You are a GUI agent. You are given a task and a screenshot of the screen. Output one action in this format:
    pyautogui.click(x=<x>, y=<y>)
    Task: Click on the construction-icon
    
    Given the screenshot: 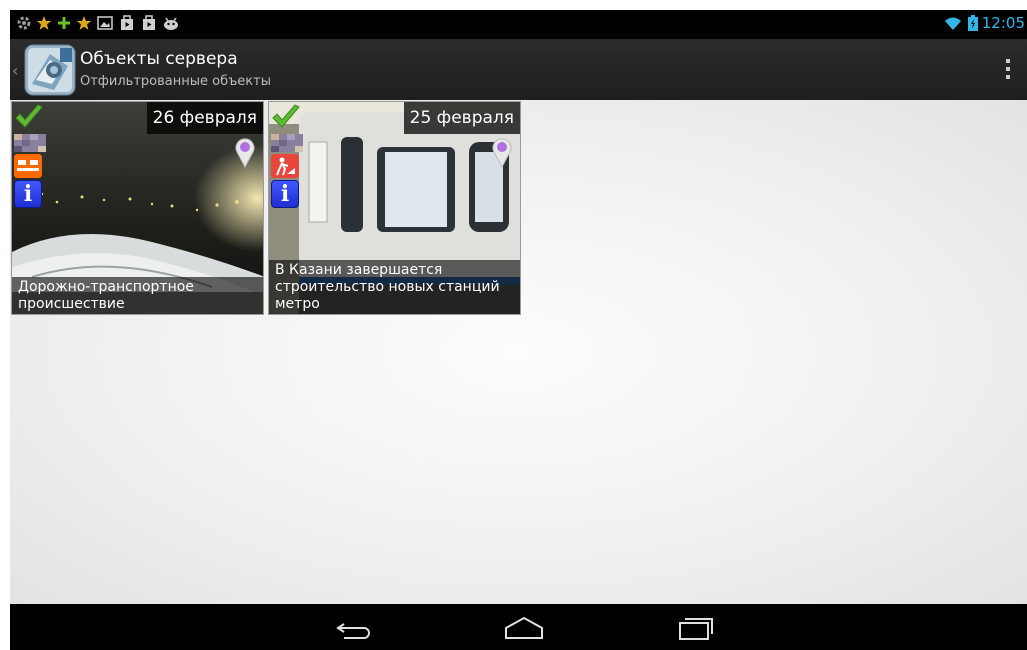 What is the action you would take?
    pyautogui.click(x=285, y=166)
    